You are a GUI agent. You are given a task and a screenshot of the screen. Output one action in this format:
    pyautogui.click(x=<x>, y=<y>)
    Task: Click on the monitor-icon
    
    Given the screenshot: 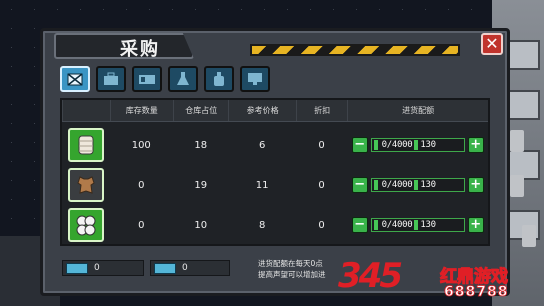 What is the action you would take?
    pyautogui.click(x=255, y=79)
    